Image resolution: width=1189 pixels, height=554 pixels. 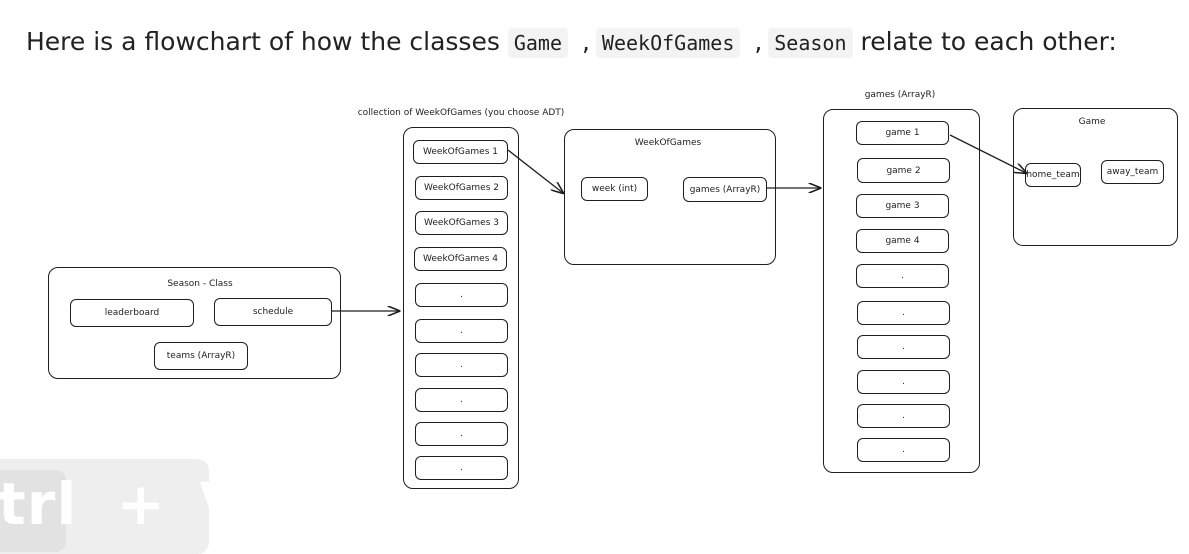 What do you see at coordinates (141, 504) in the screenshot?
I see `watermark-plus: +` at bounding box center [141, 504].